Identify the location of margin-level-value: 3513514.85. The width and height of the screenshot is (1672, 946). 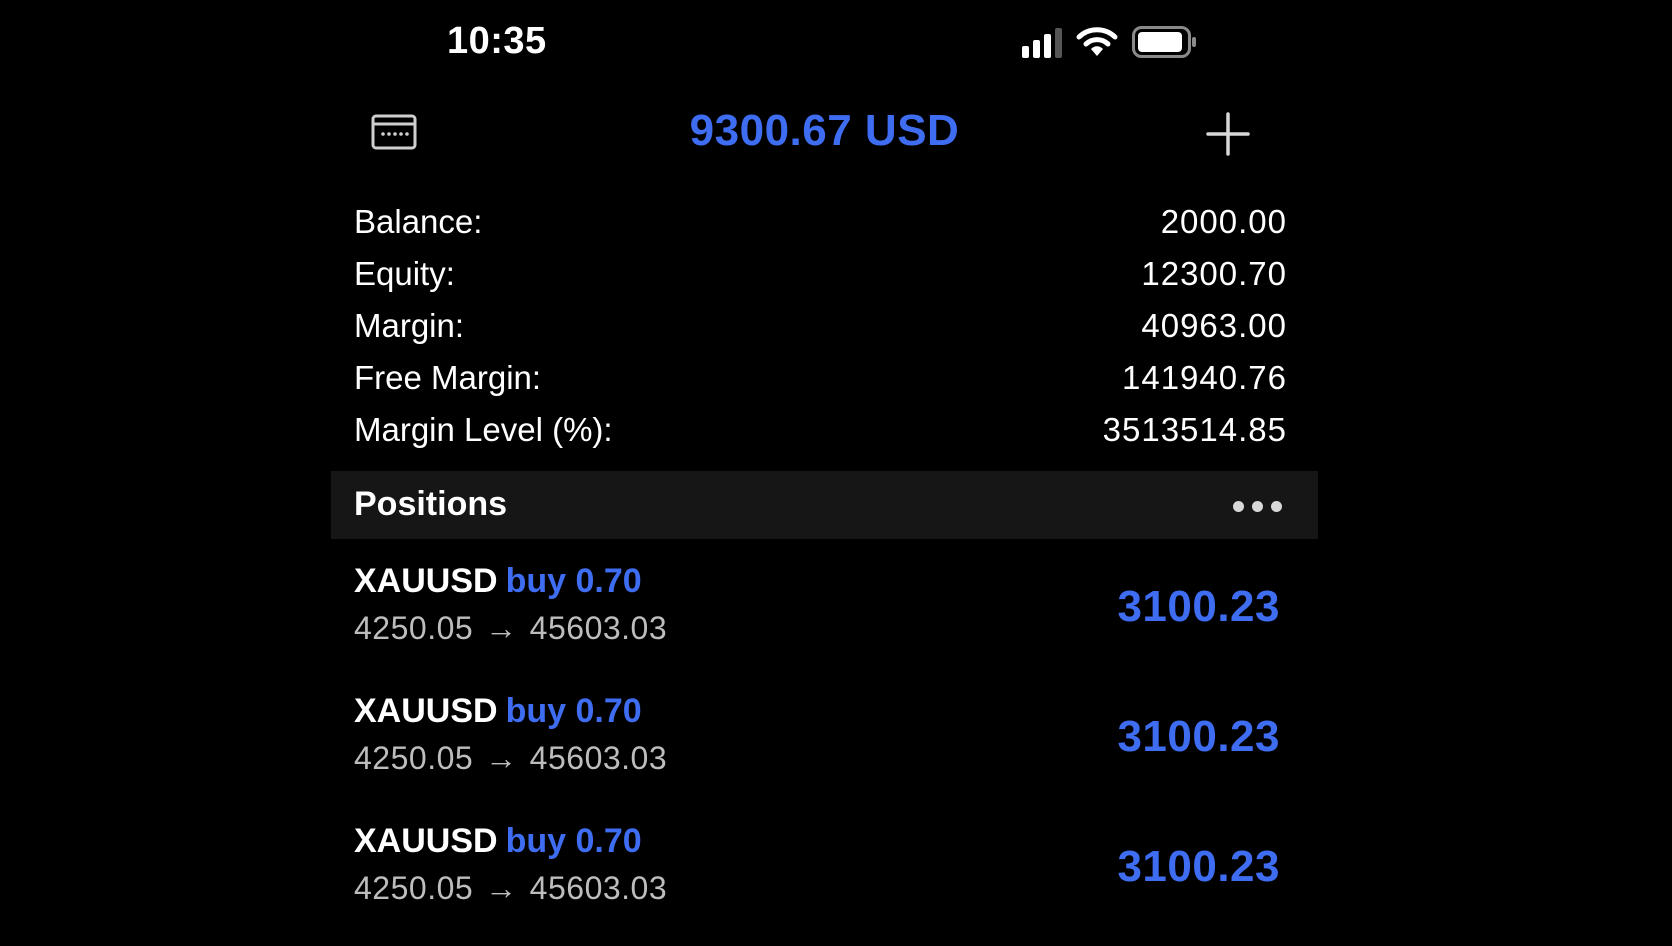
(1194, 429).